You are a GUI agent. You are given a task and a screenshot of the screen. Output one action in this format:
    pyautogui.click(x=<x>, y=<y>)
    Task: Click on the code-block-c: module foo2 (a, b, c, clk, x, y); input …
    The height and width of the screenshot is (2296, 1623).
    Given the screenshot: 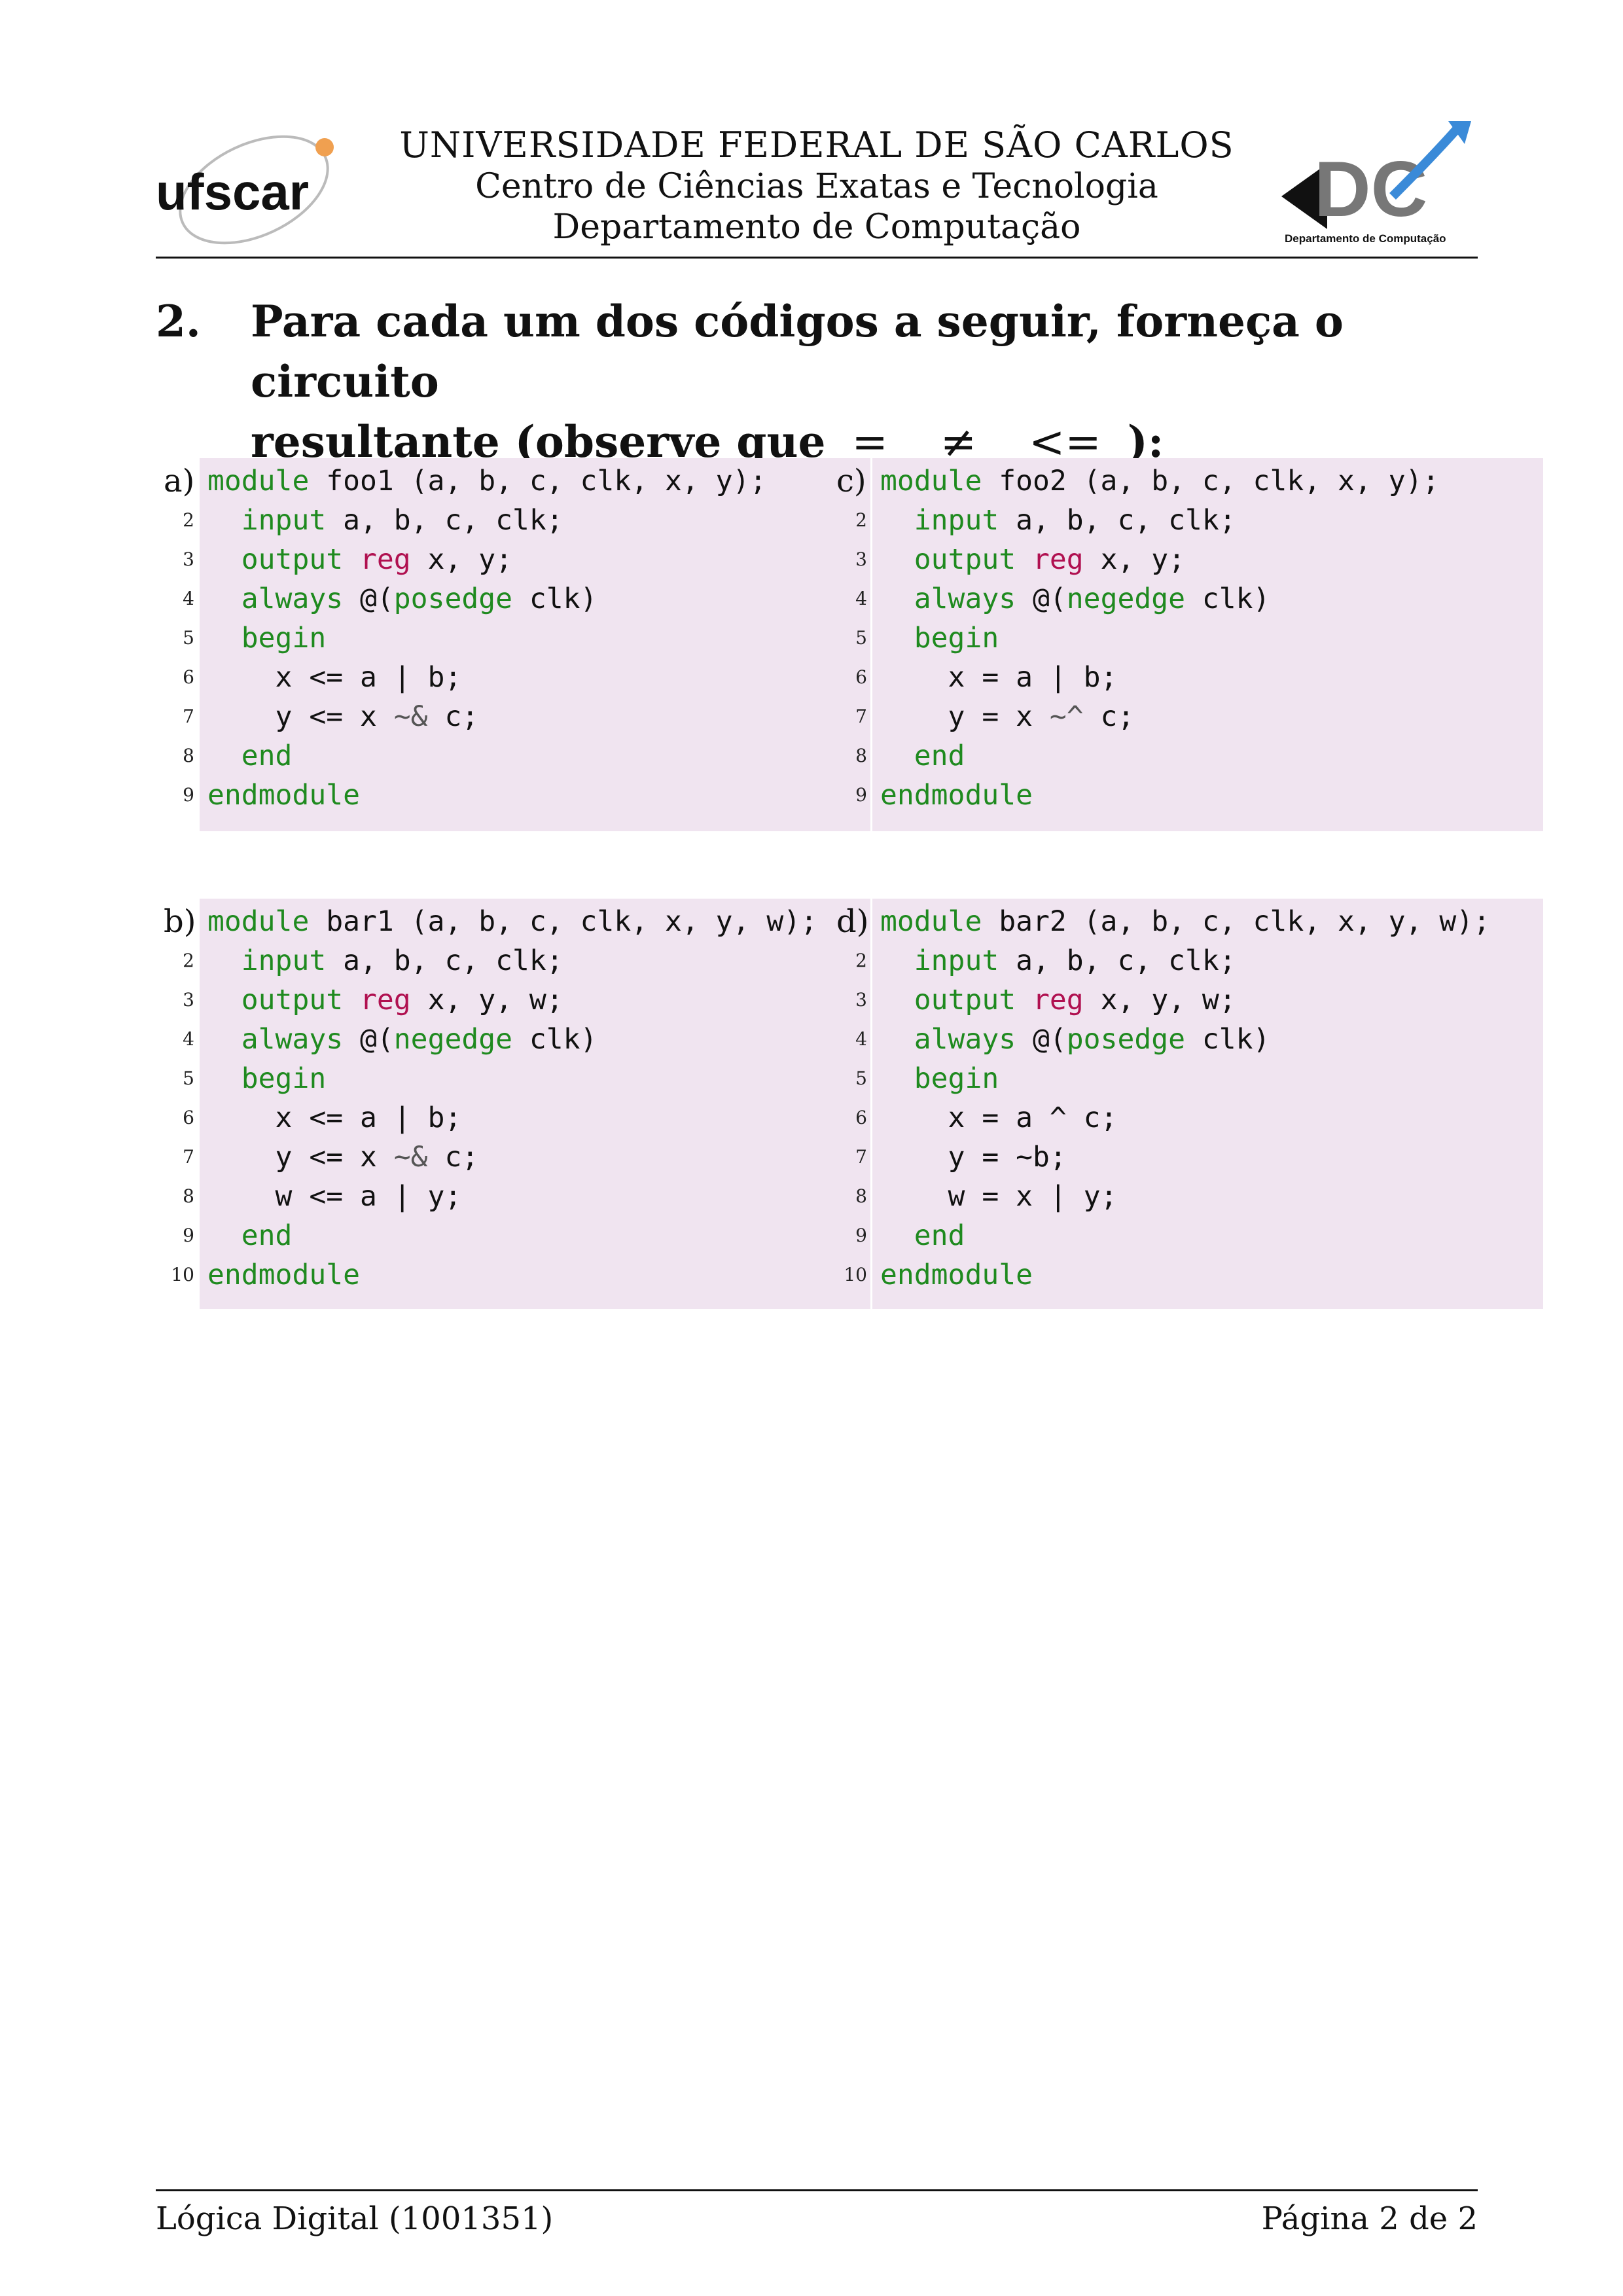 What is the action you would take?
    pyautogui.click(x=1207, y=644)
    